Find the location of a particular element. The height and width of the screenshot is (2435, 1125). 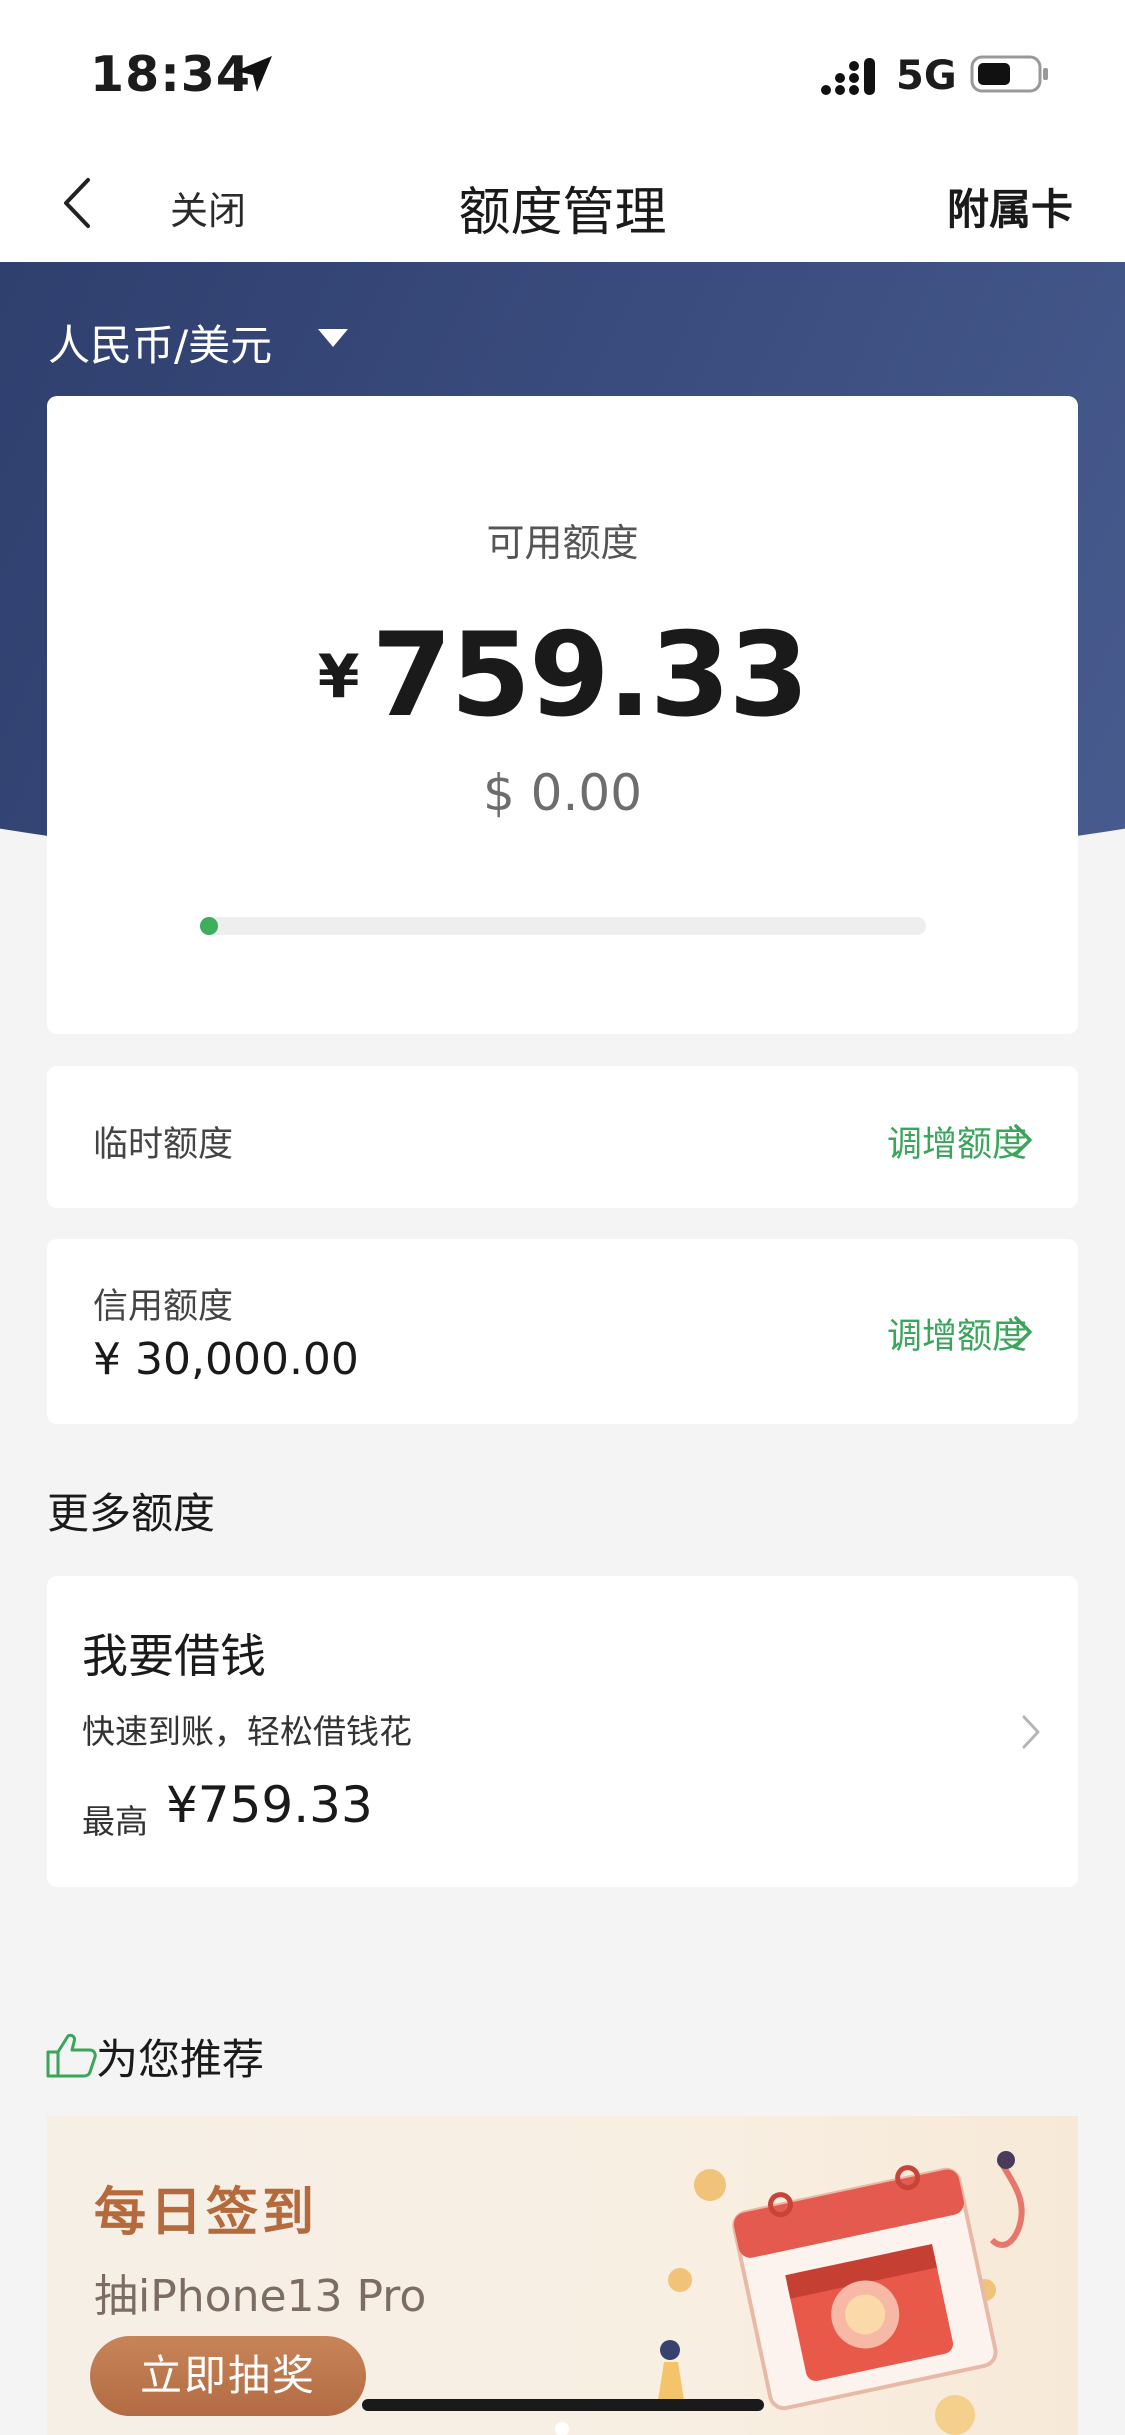

status-time: 18:34 is located at coordinates (170, 74).